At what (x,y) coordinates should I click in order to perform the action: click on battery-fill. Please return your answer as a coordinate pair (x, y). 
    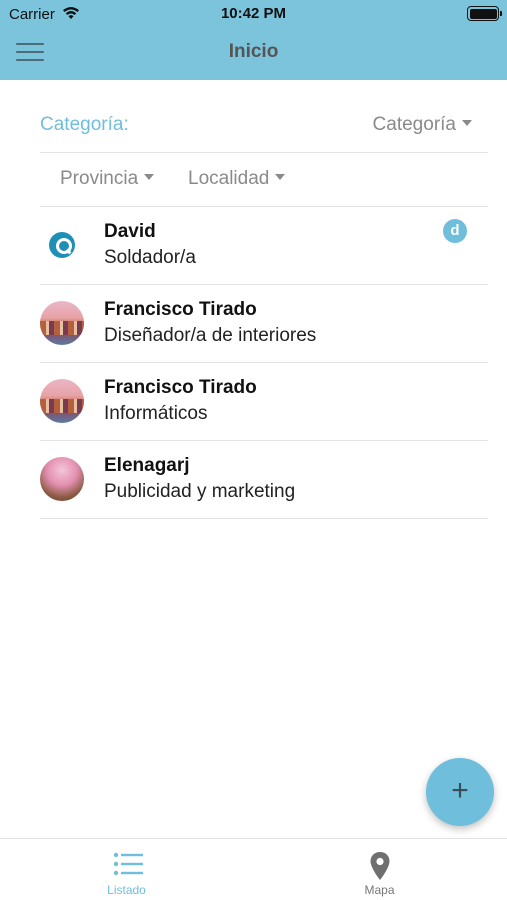
    Looking at the image, I should click on (483, 13).